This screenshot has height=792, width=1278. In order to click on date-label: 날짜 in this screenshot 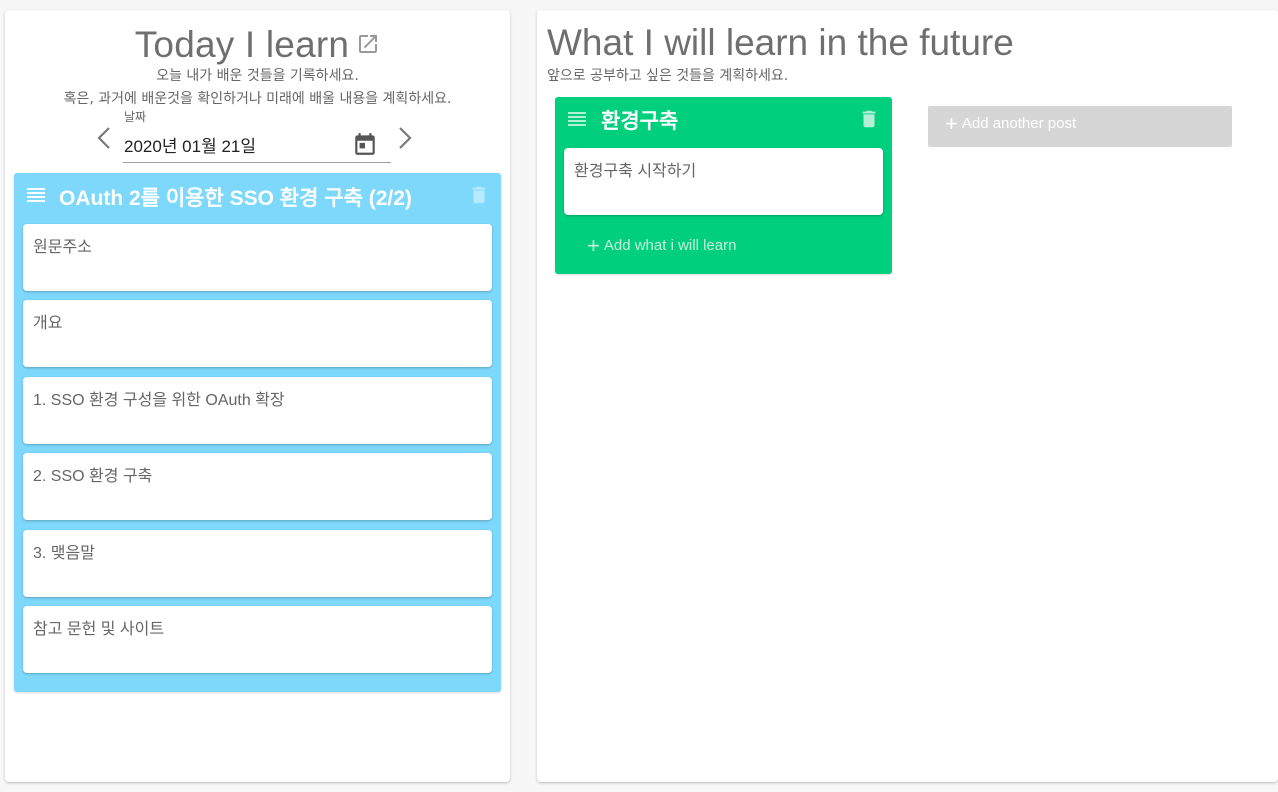, I will do `click(135, 117)`.